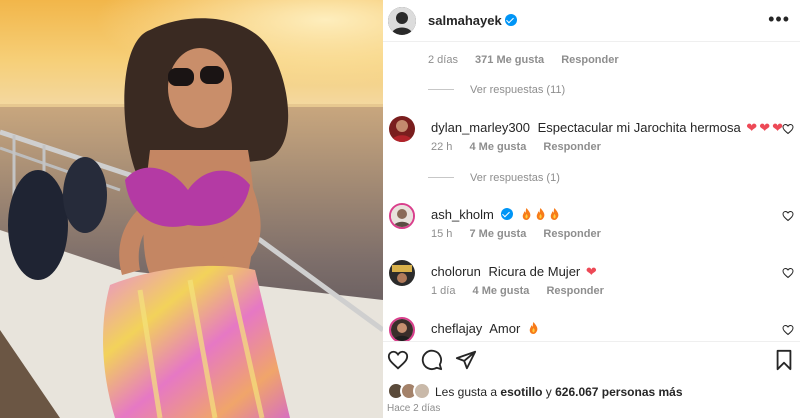 This screenshot has height=418, width=800. I want to click on comment-meta: 15 h 7 Me gusta Responder, so click(523, 234).